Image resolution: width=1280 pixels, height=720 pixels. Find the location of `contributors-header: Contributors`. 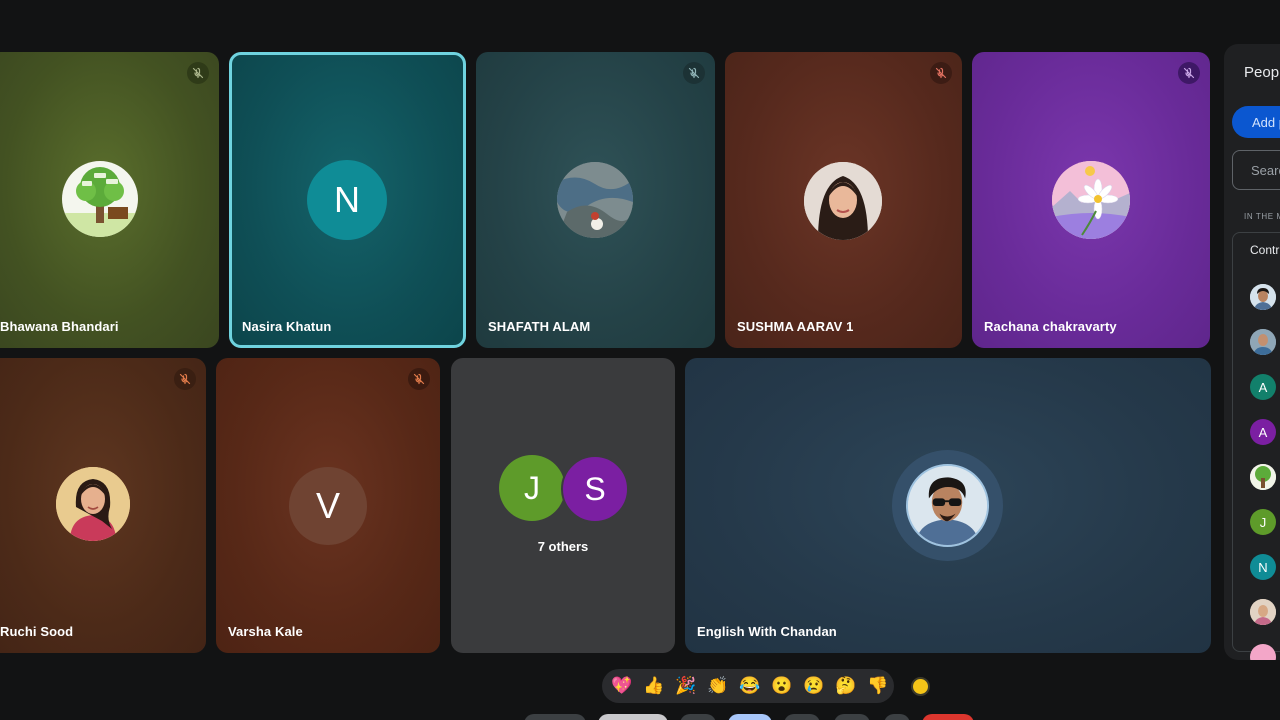

contributors-header: Contributors is located at coordinates (1265, 250).